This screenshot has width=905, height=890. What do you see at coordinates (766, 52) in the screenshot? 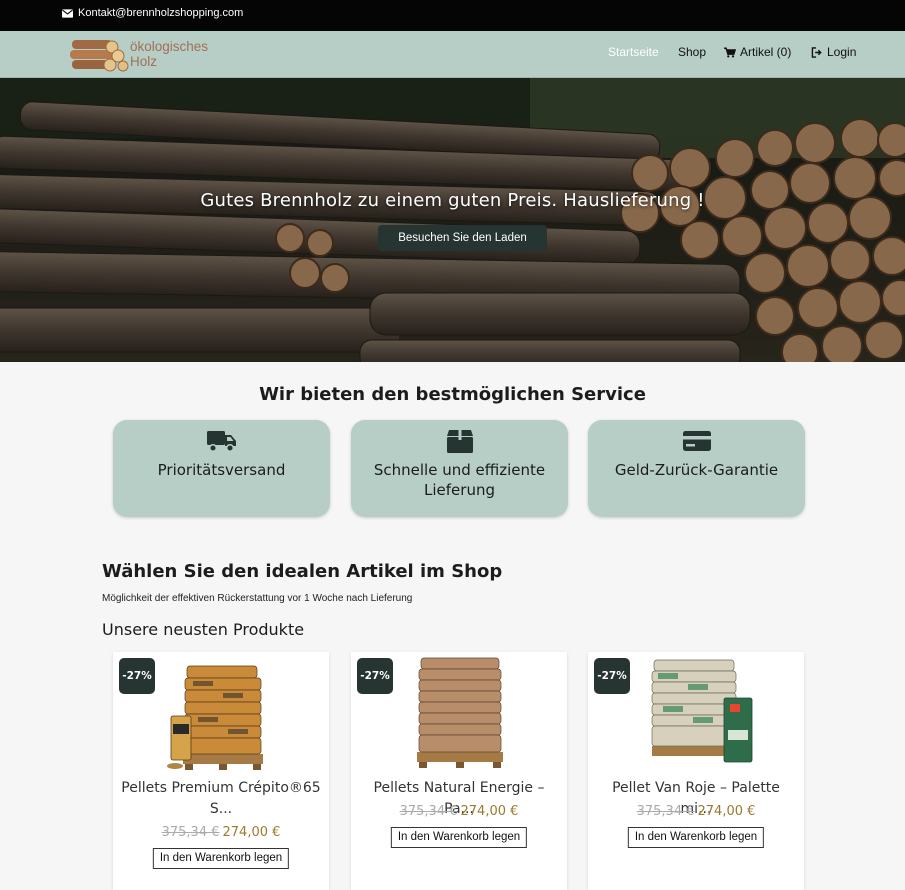
I see `nav-cart-label: Artikel (0)` at bounding box center [766, 52].